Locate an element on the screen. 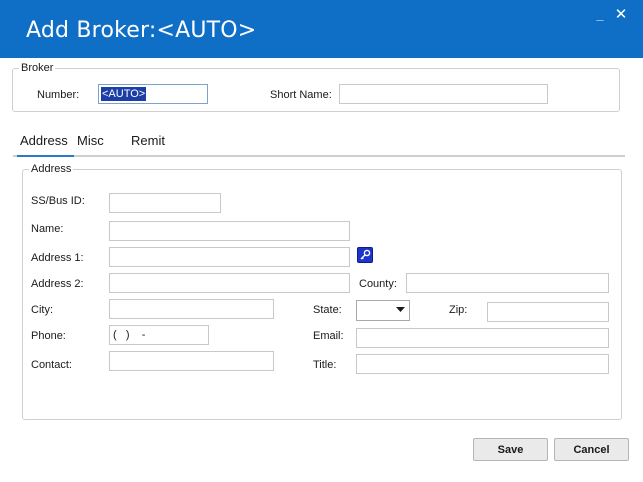 This screenshot has height=482, width=643. email-label: Email: is located at coordinates (328, 336).